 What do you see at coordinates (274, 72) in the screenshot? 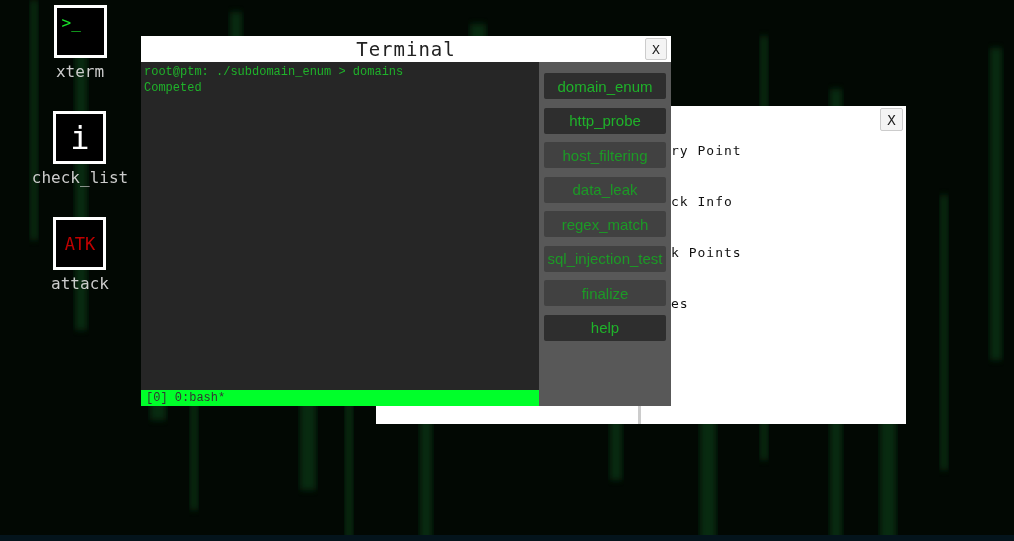
I see `output-line: root@ptm: ./subdomain_enum > domains` at bounding box center [274, 72].